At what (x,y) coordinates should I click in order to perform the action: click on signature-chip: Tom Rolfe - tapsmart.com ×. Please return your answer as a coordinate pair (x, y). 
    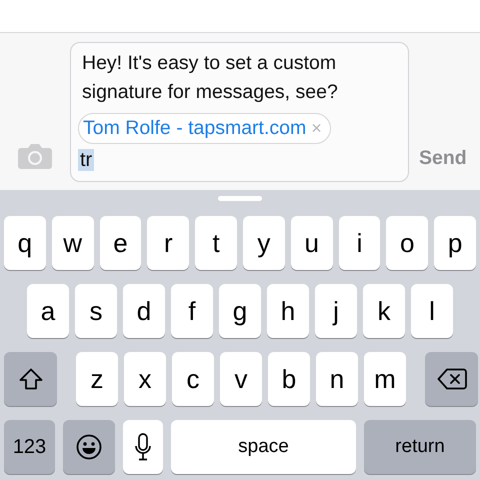
    Looking at the image, I should click on (204, 128).